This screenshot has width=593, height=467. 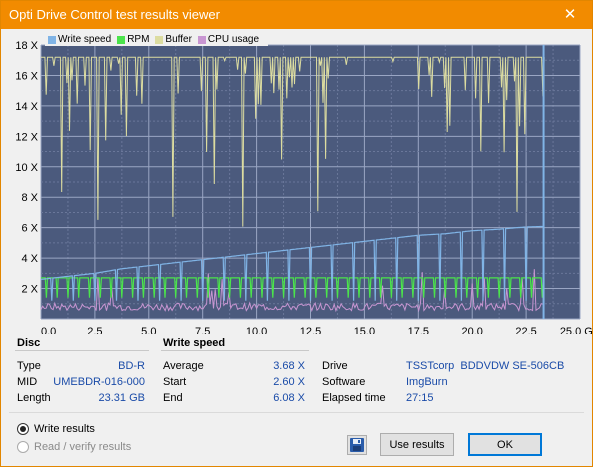 What do you see at coordinates (418, 330) in the screenshot?
I see `x-tick-label: 17.5` at bounding box center [418, 330].